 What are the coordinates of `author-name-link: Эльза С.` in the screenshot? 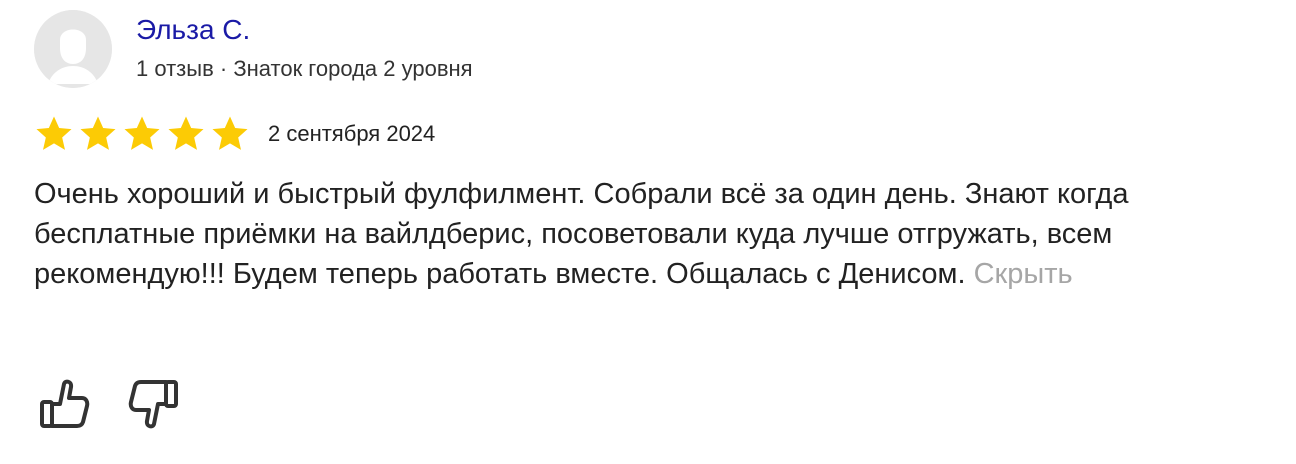 It's located at (304, 30).